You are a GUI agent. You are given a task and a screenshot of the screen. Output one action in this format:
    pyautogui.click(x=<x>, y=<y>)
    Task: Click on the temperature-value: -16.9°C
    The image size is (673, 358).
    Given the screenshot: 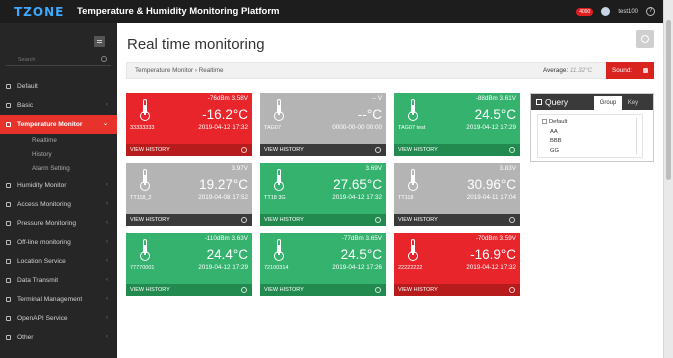 What is the action you would take?
    pyautogui.click(x=493, y=254)
    